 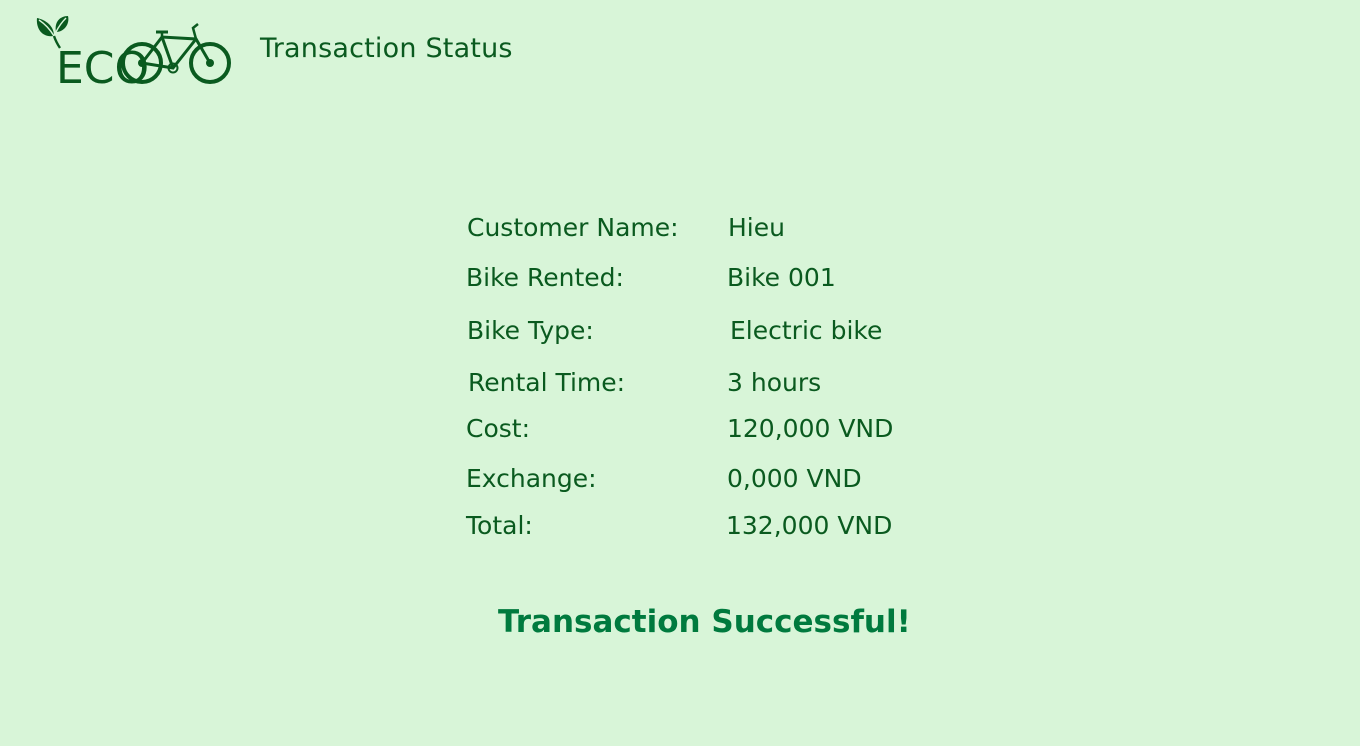 I want to click on customer-name-label: Customer Name:, so click(x=573, y=227).